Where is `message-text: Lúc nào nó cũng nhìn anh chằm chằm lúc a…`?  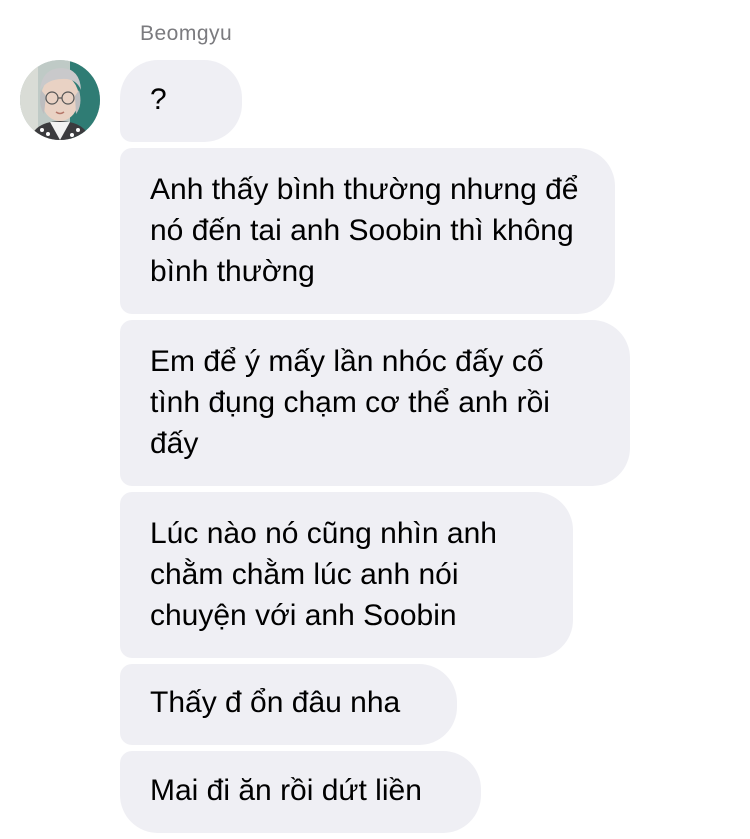
message-text: Lúc nào nó cũng nhìn anh chằm chằm lúc a… is located at coordinates (323, 574).